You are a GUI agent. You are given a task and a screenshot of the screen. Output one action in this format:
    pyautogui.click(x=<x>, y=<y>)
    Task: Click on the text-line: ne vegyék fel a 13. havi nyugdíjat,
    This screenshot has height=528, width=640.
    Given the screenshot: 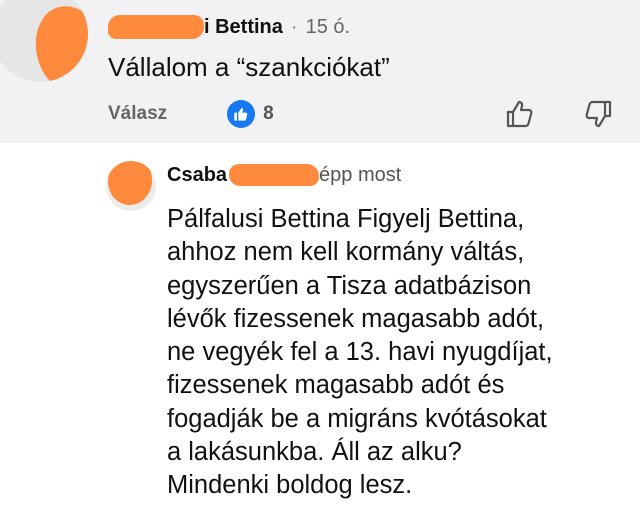 What is the action you would take?
    pyautogui.click(x=360, y=352)
    